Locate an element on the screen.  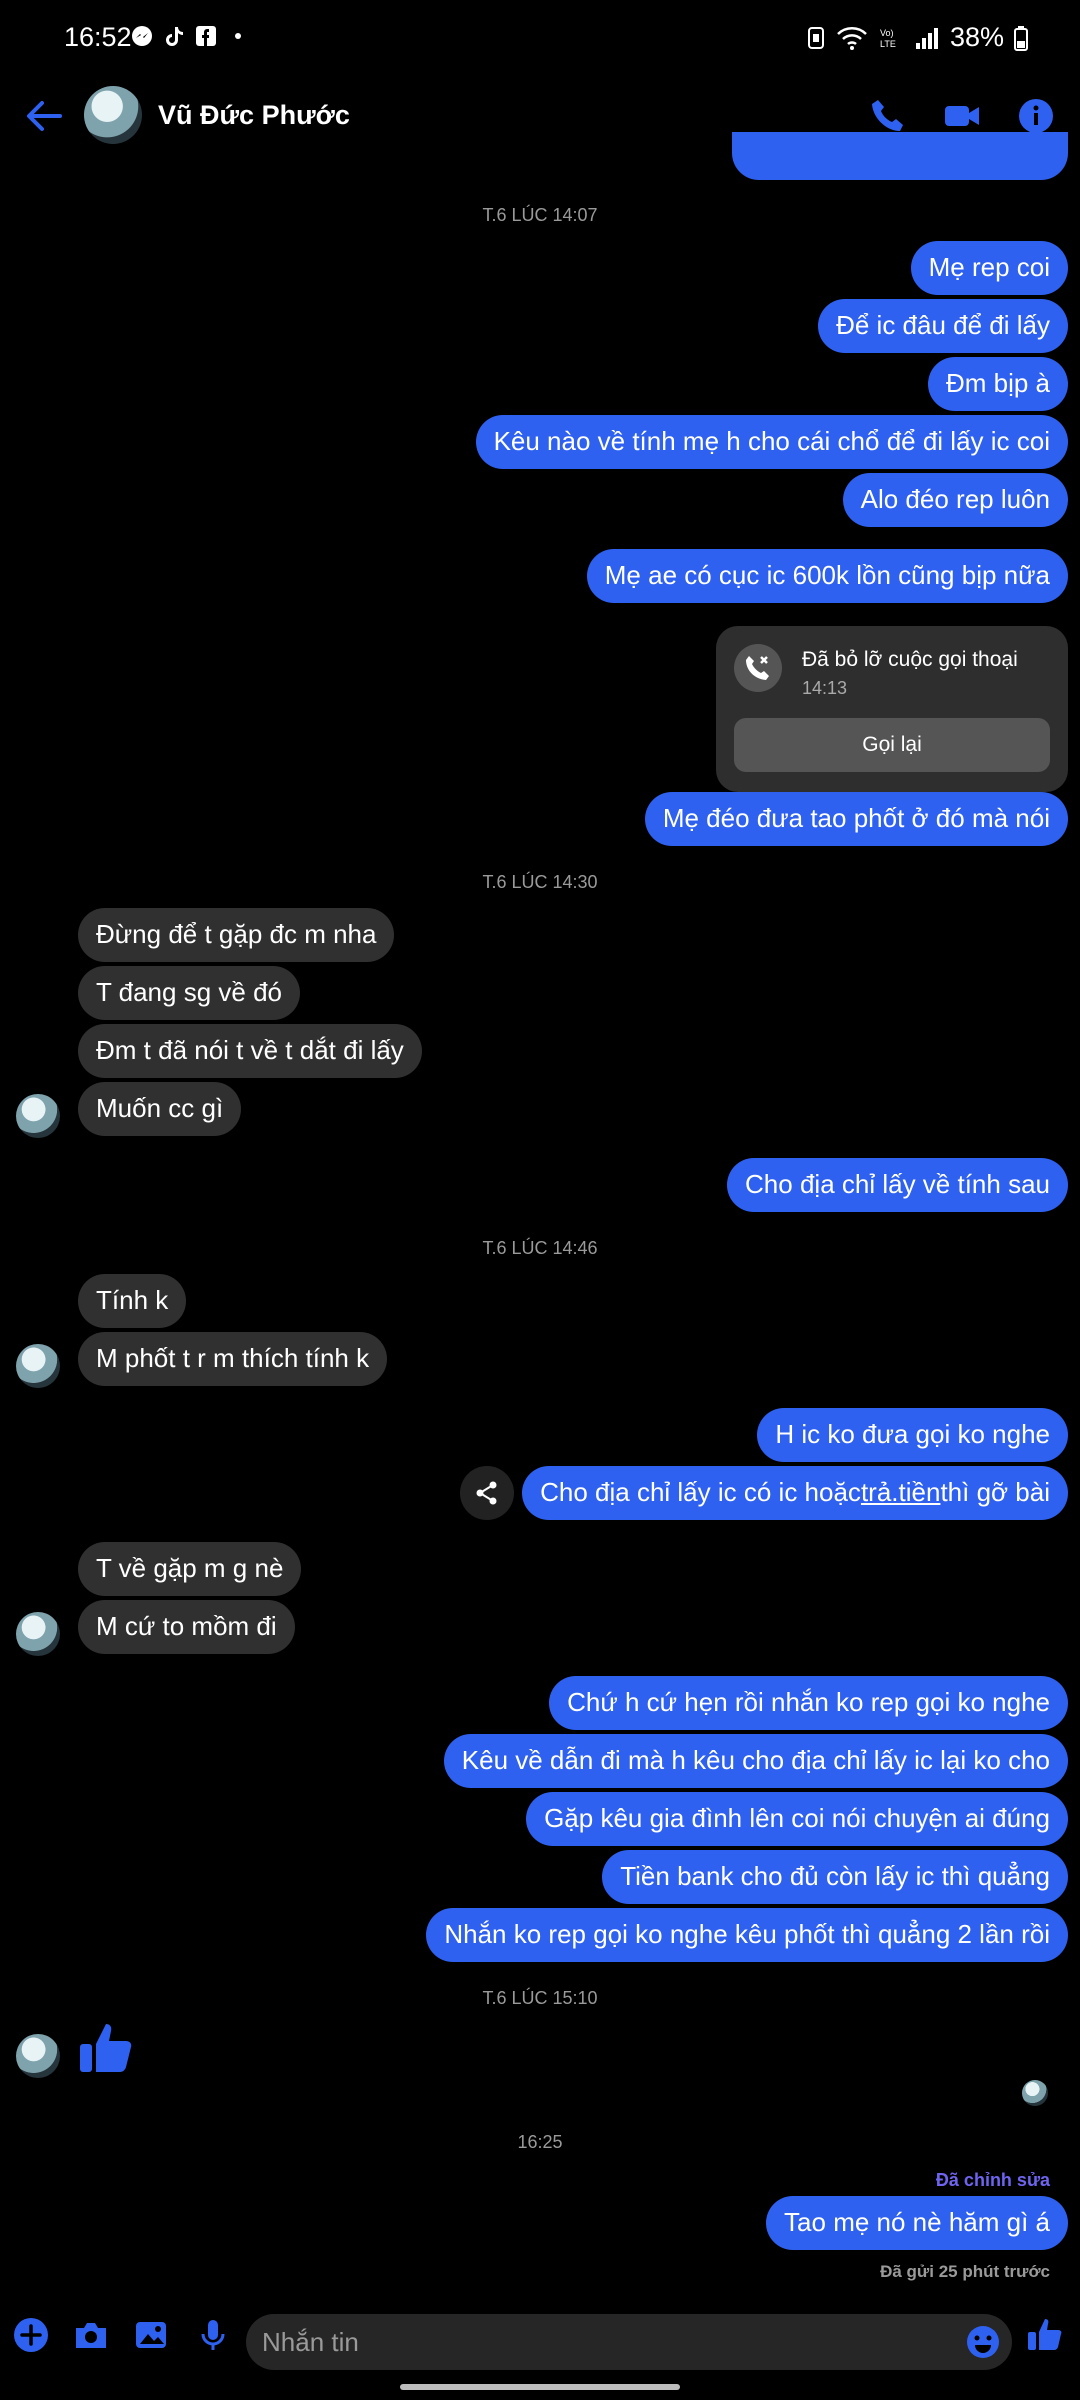
gallery-icon is located at coordinates (151, 2335).